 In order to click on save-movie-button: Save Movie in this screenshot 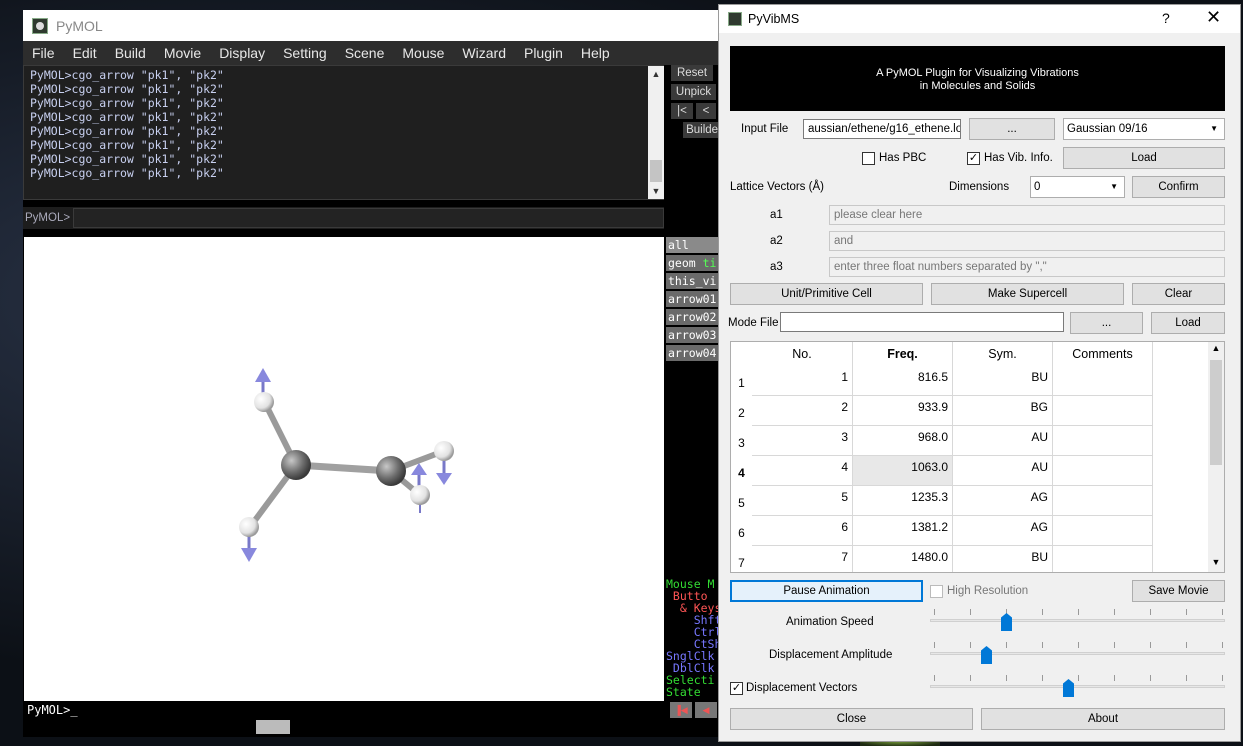, I will do `click(1178, 591)`.